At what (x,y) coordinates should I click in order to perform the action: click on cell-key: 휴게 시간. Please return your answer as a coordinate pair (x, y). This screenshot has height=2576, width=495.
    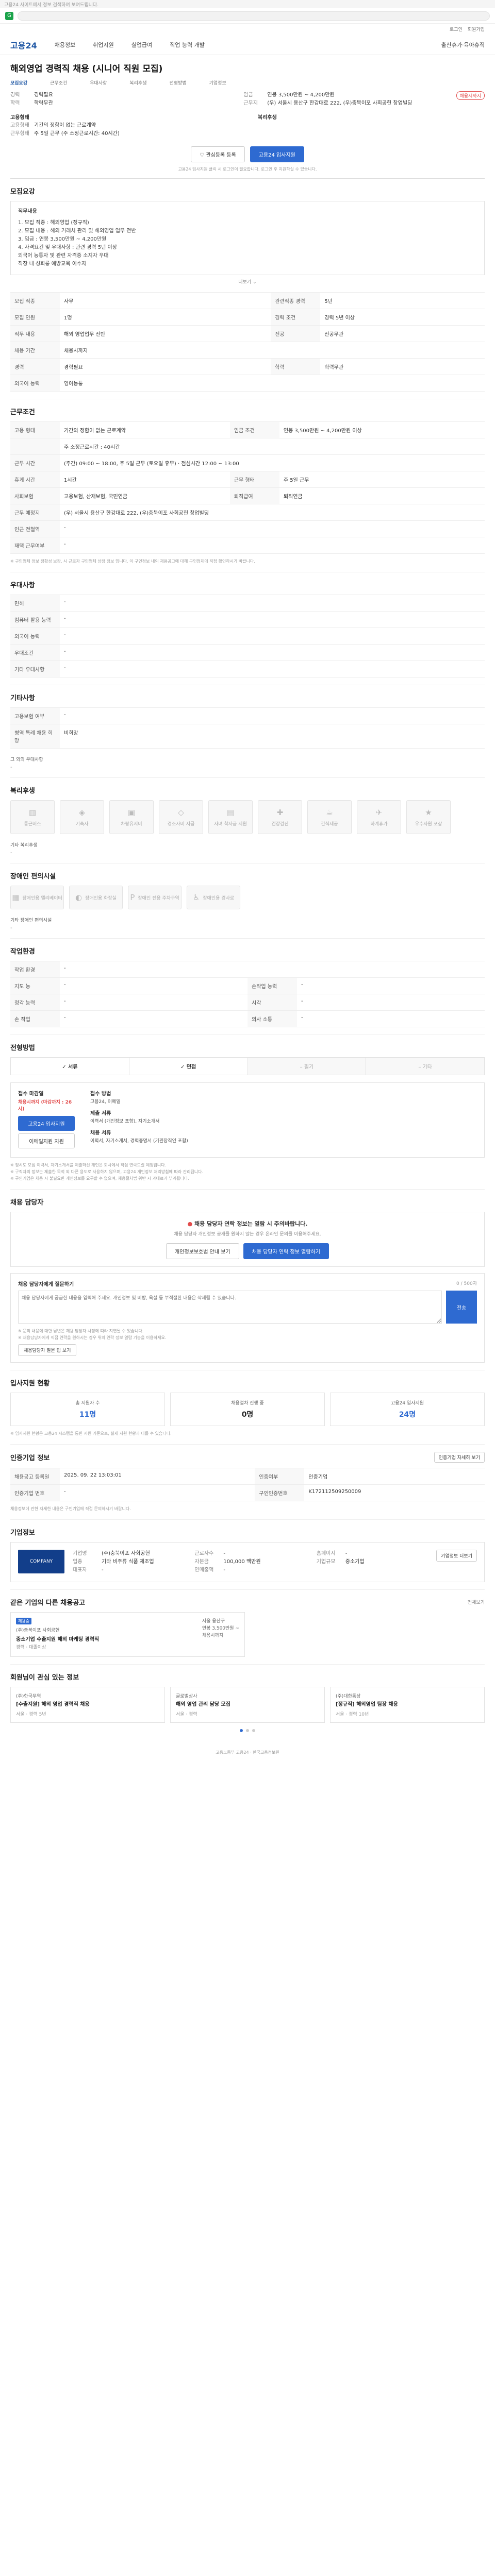
    Looking at the image, I should click on (35, 479).